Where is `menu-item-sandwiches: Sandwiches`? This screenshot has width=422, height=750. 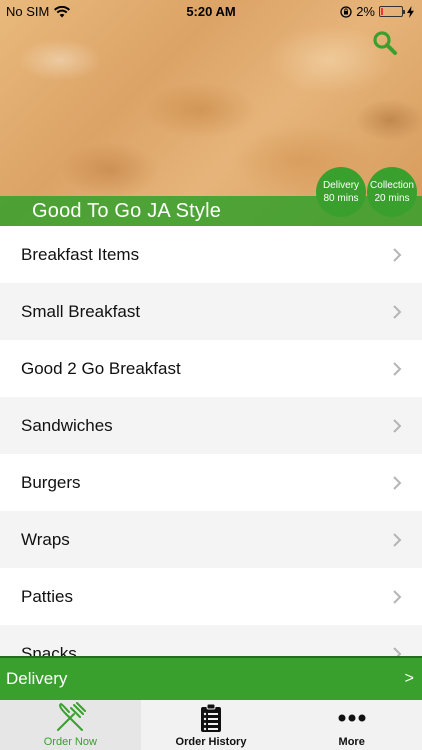
menu-item-sandwiches: Sandwiches is located at coordinates (211, 425).